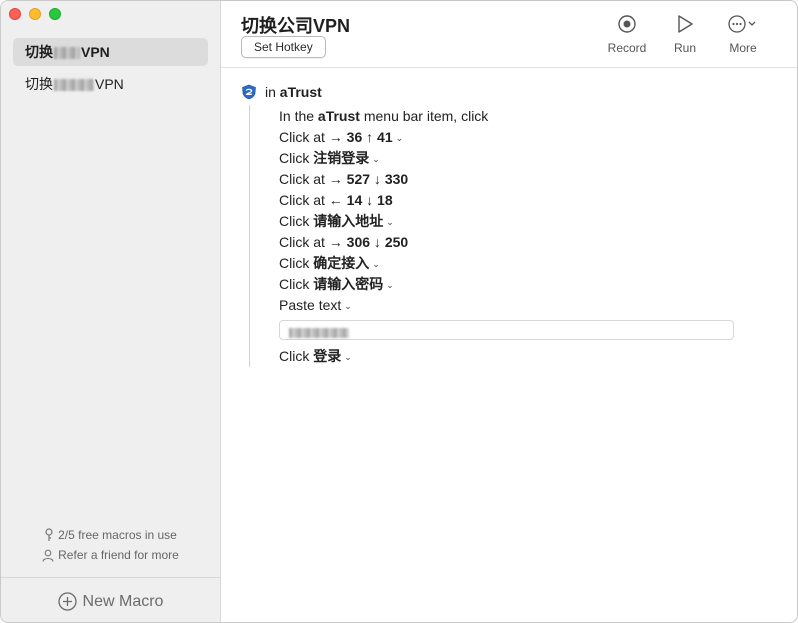 Image resolution: width=798 pixels, height=623 pixels. What do you see at coordinates (509, 305) in the screenshot?
I see `step-paste-text: Paste text ⌄` at bounding box center [509, 305].